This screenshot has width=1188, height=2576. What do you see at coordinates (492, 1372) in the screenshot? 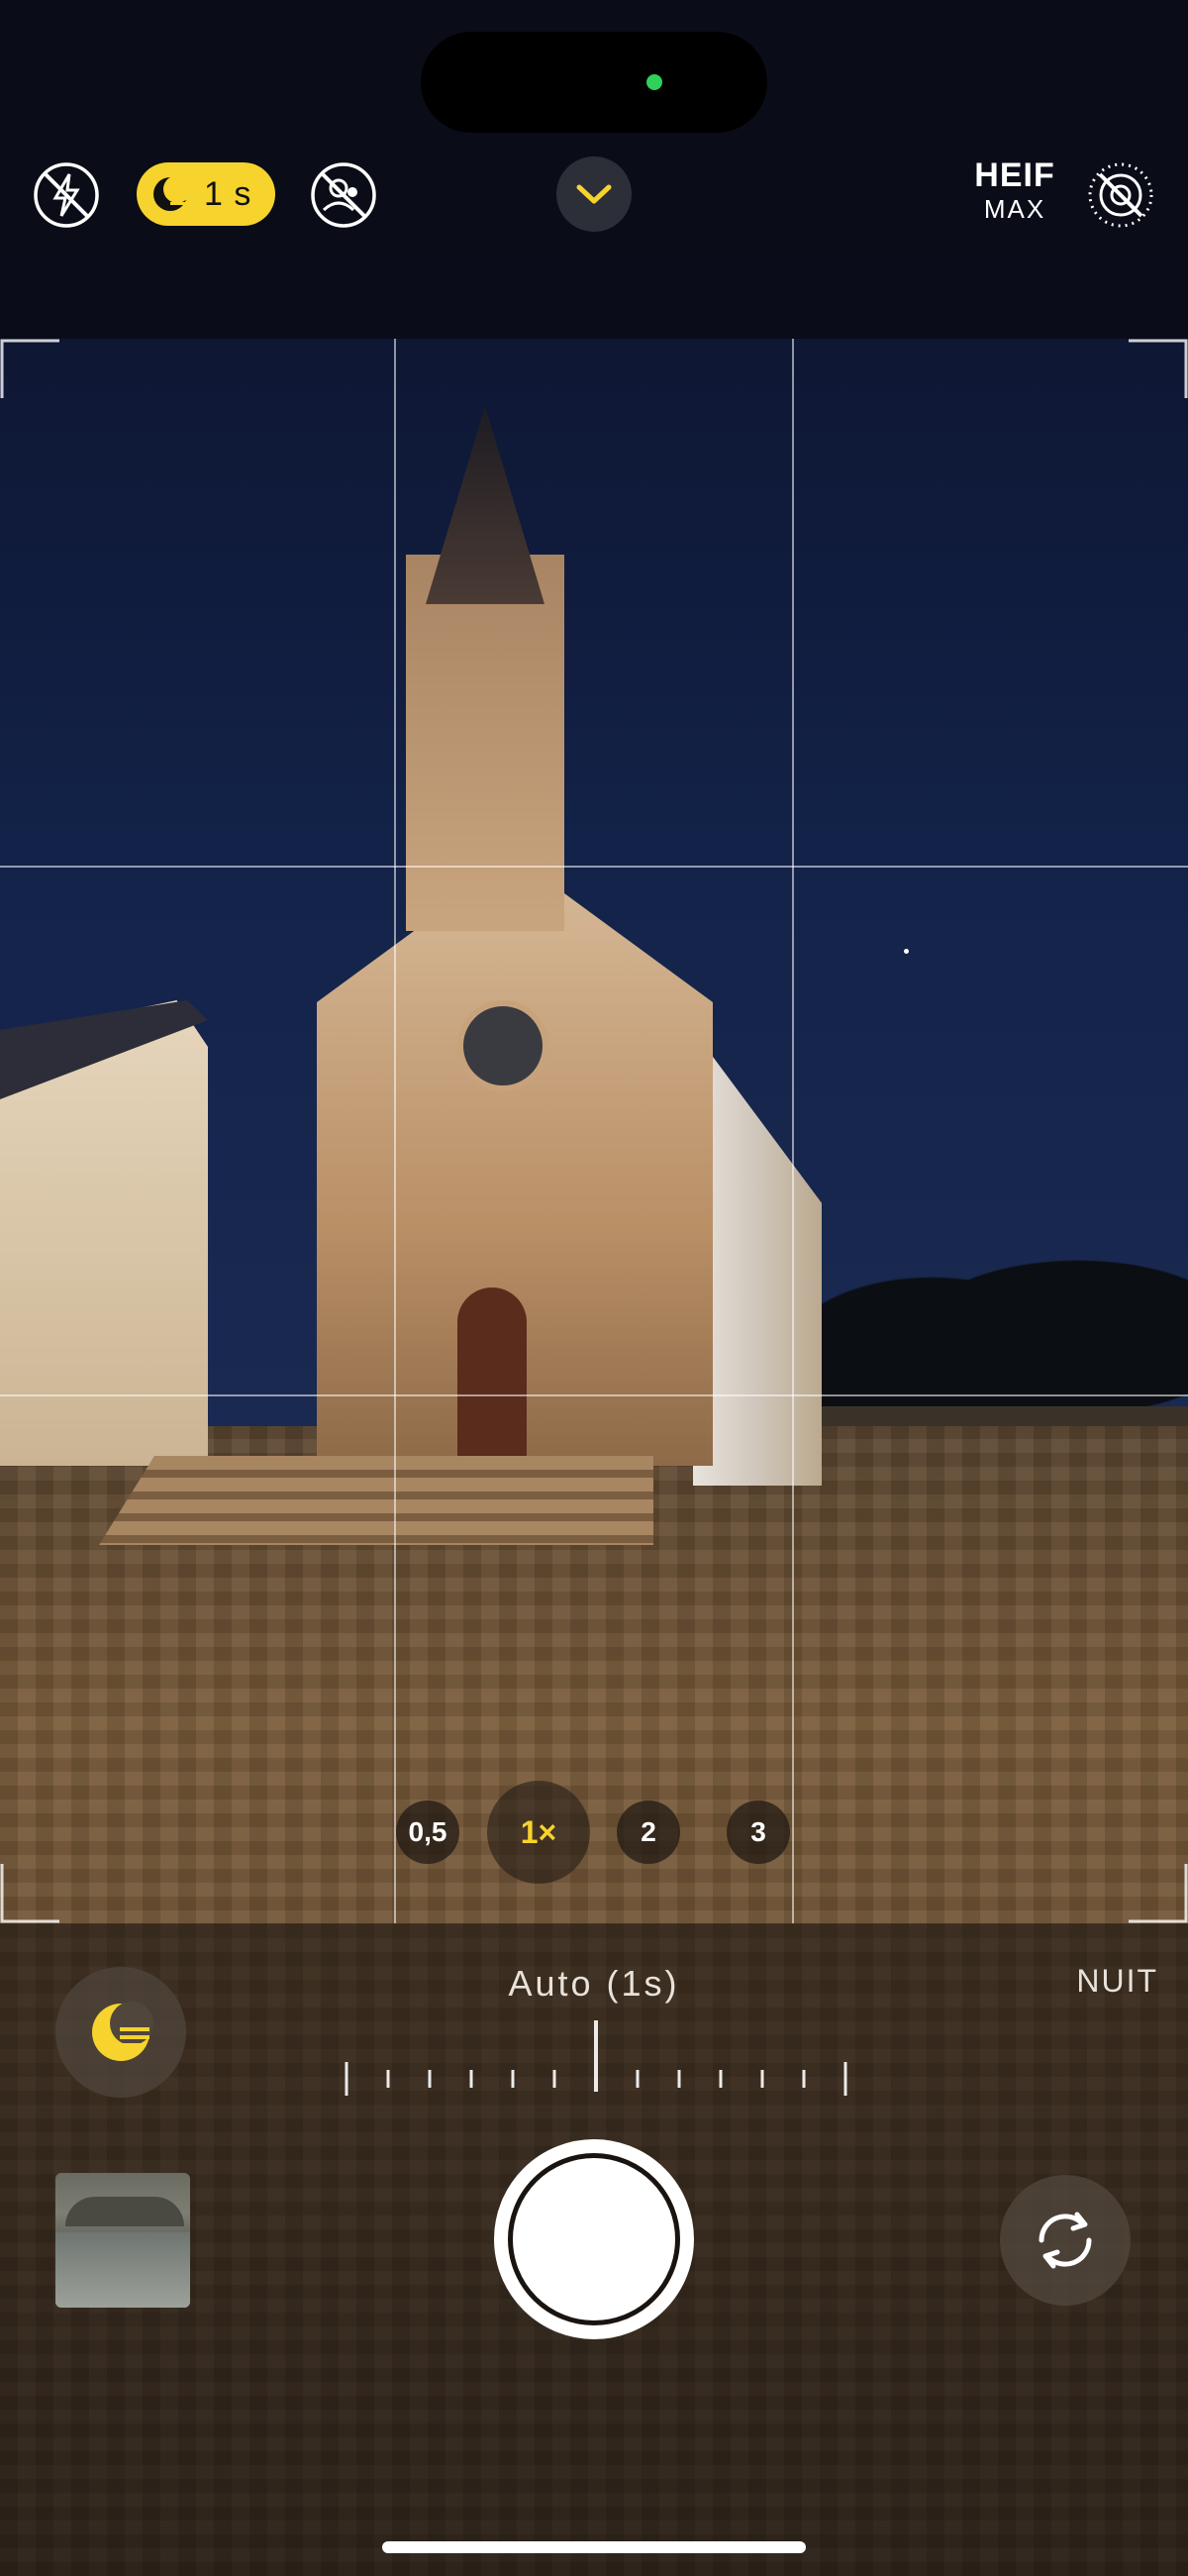
I see `church-door` at bounding box center [492, 1372].